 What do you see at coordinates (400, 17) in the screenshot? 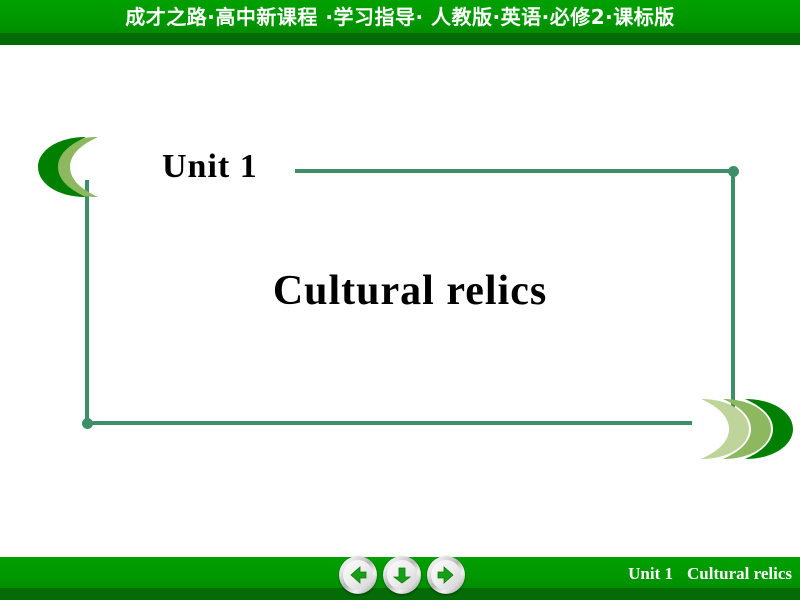
I see `header-title: 成才之路·高中新课程 ·学习指导· 人教版·英语·必修2·课标版` at bounding box center [400, 17].